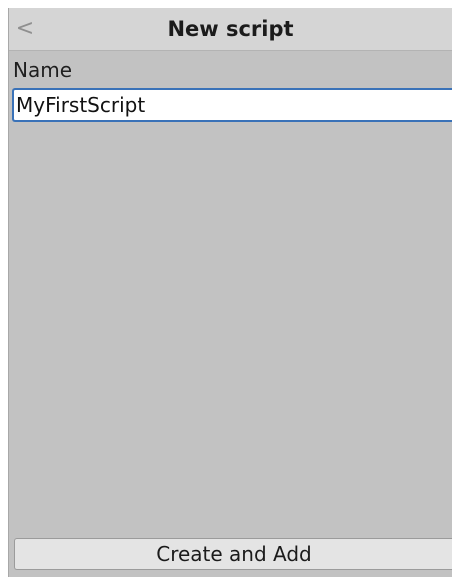 This screenshot has height=577, width=452. What do you see at coordinates (25, 29) in the screenshot?
I see `chevron-left-icon: <` at bounding box center [25, 29].